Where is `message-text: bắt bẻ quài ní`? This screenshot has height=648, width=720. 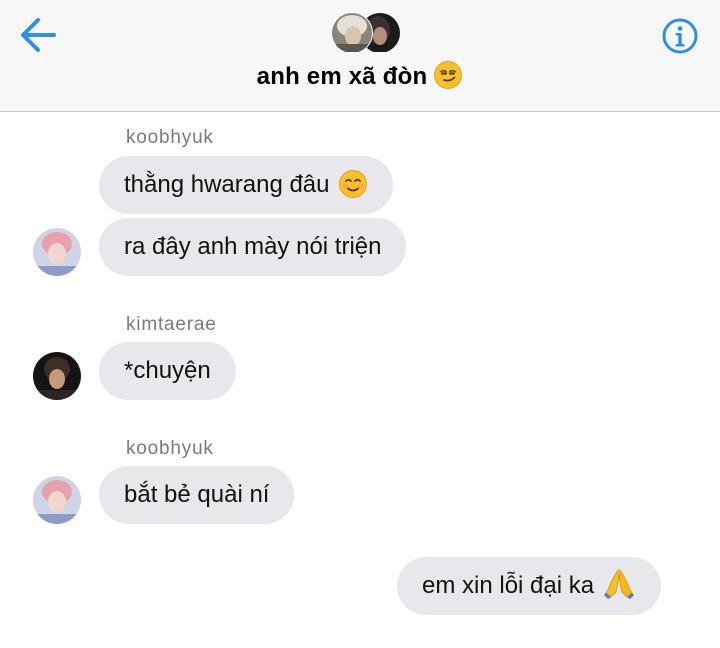
message-text: bắt bẻ quài ní is located at coordinates (197, 494).